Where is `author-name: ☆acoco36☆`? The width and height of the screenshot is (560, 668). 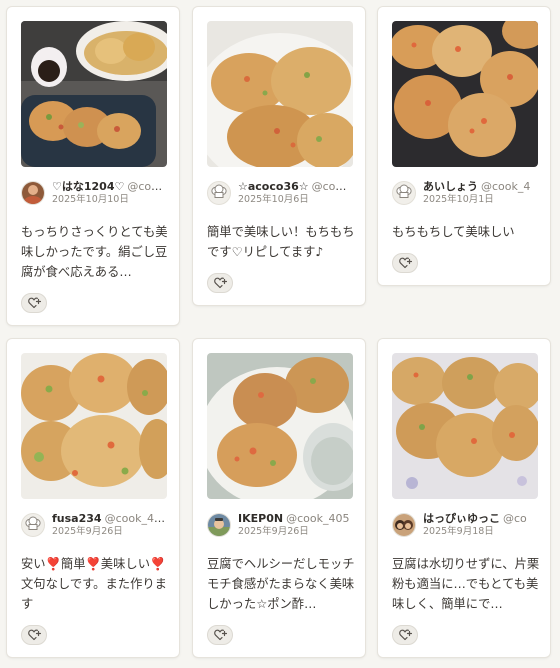 author-name: ☆acoco36☆ is located at coordinates (273, 186).